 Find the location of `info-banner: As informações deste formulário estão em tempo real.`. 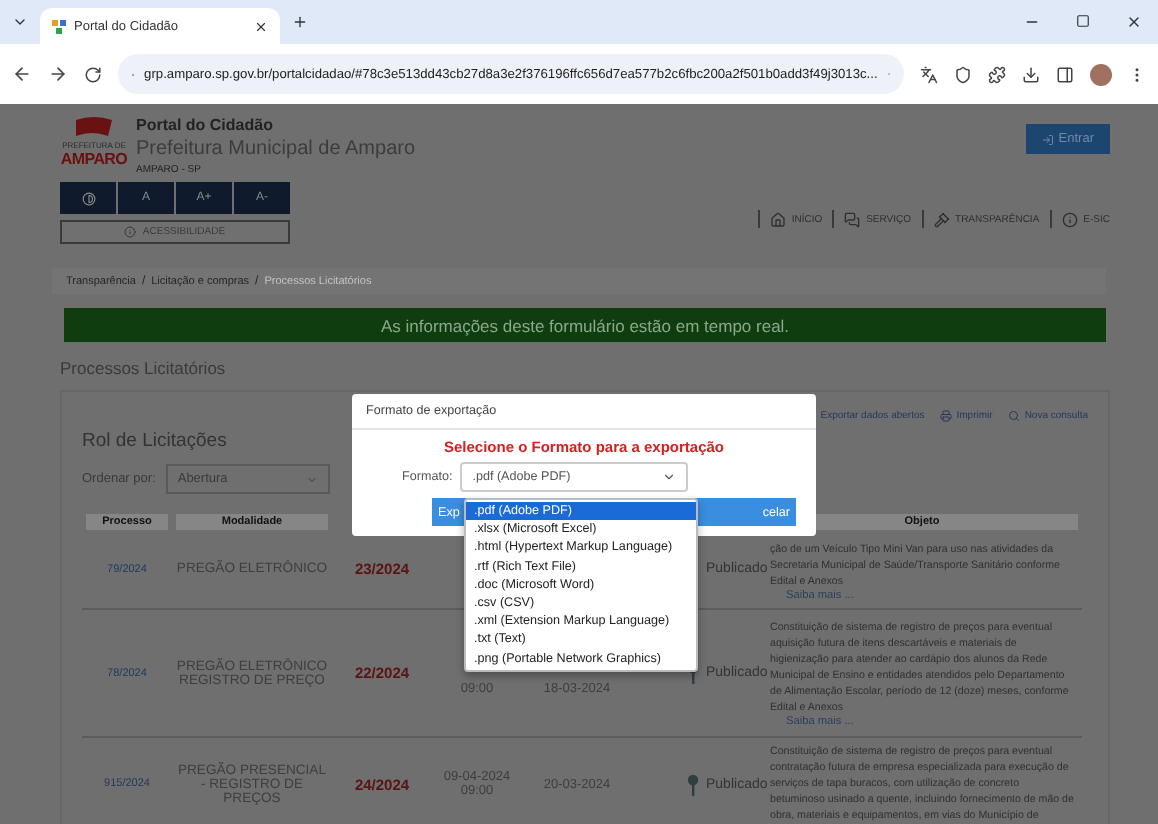

info-banner: As informações deste formulário estão em tempo real. is located at coordinates (585, 325).